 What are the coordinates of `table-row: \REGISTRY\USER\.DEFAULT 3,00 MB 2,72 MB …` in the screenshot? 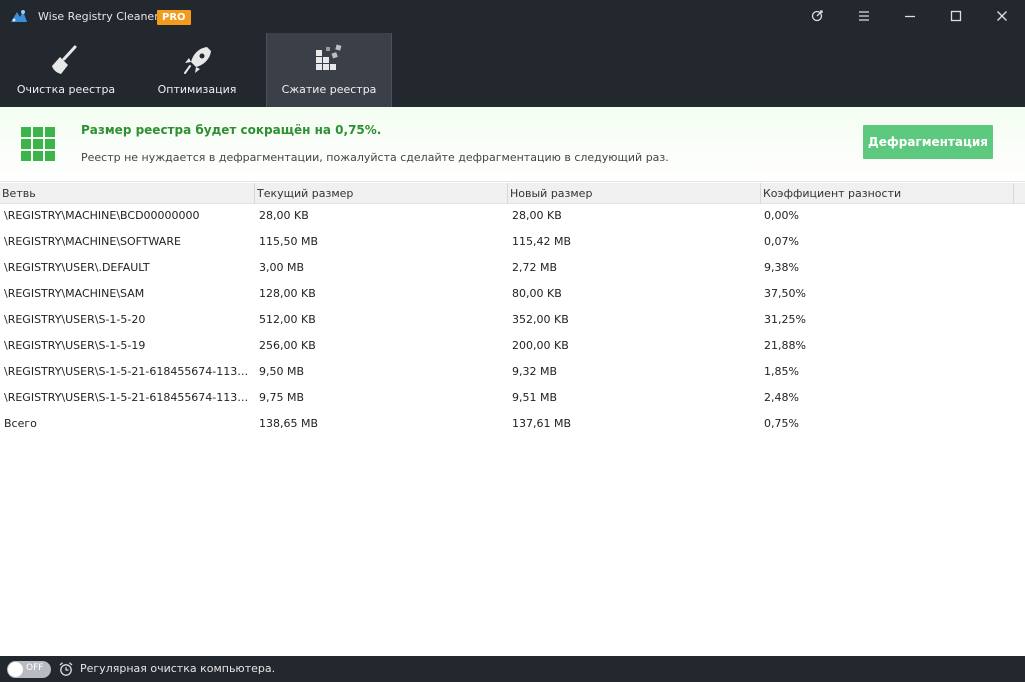 It's located at (512, 269).